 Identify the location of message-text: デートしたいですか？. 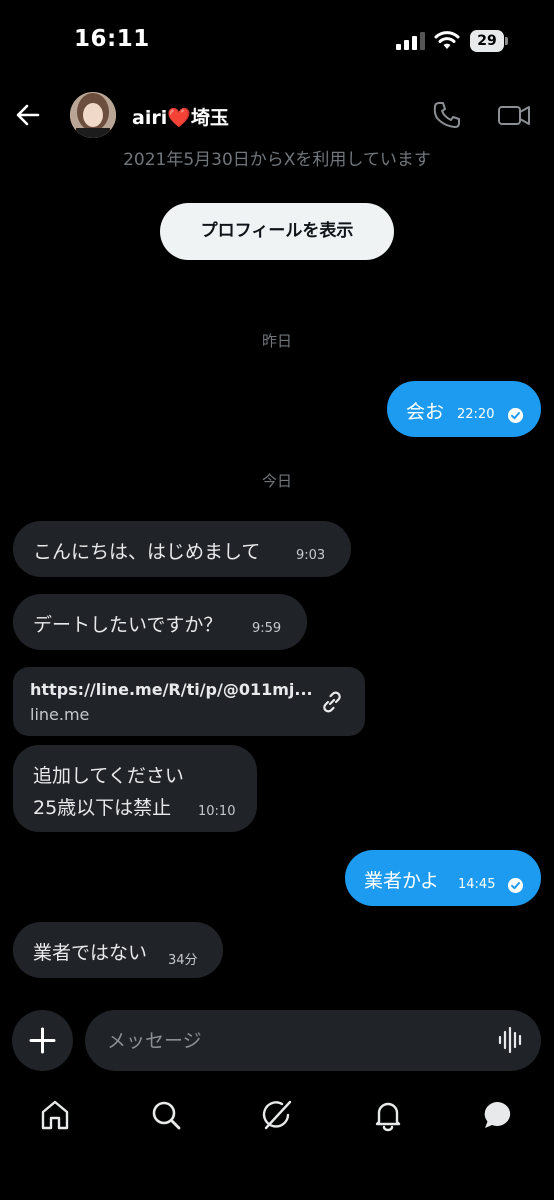
(128, 625).